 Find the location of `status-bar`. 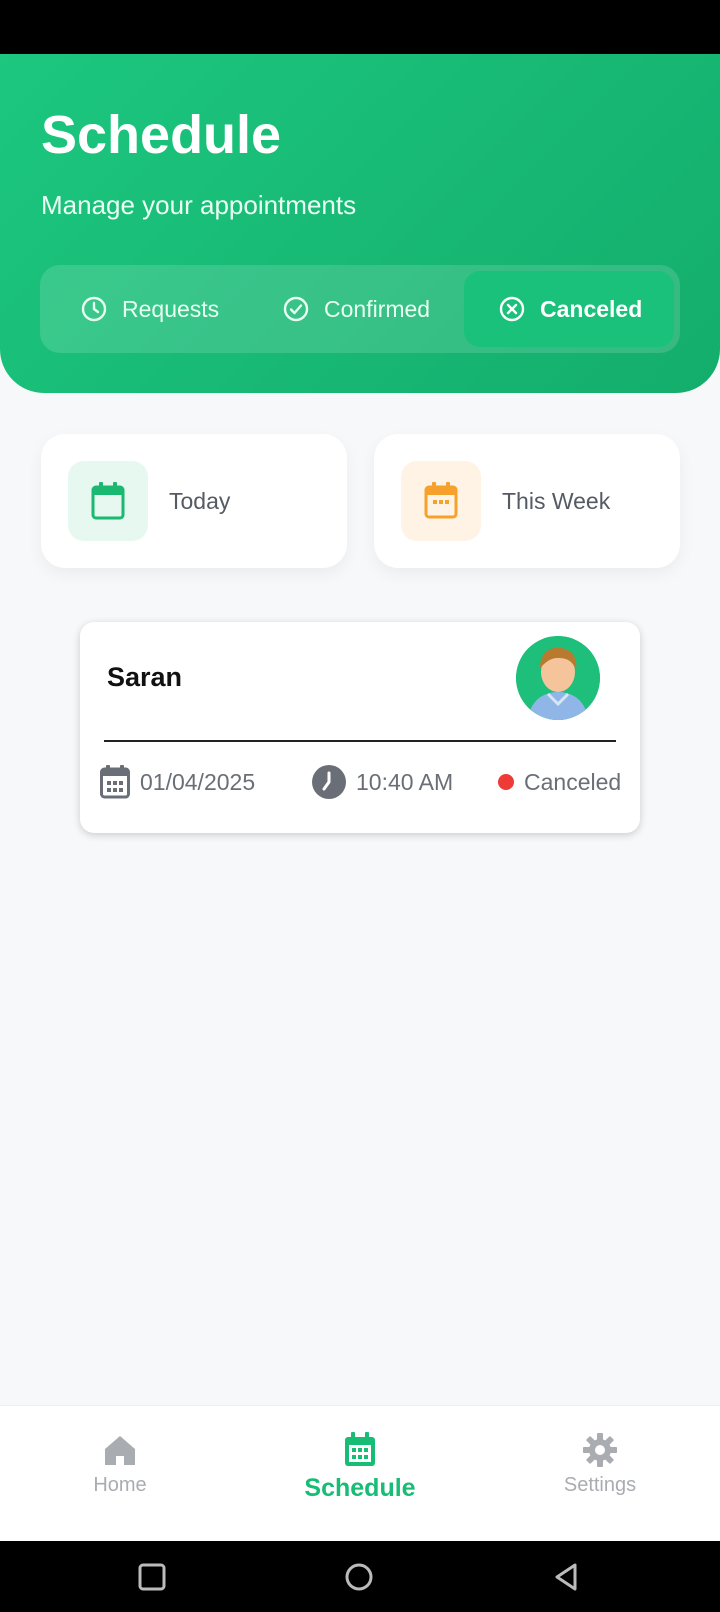

status-bar is located at coordinates (360, 27).